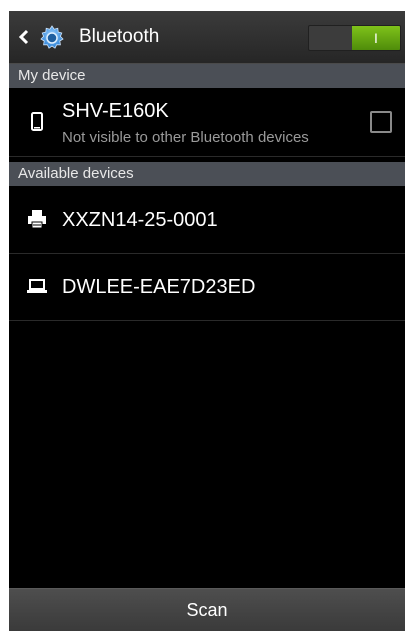 This screenshot has width=408, height=631. I want to click on my-device-name: SHV-E160K, so click(115, 111).